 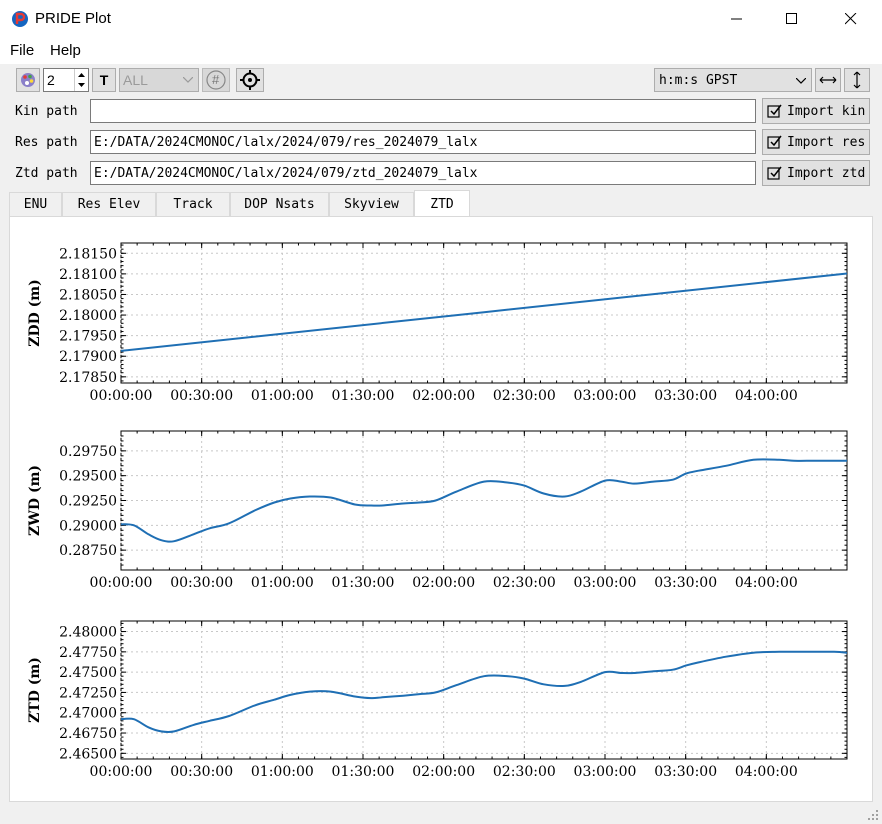 I want to click on vertical-arrows-icon, so click(x=857, y=80).